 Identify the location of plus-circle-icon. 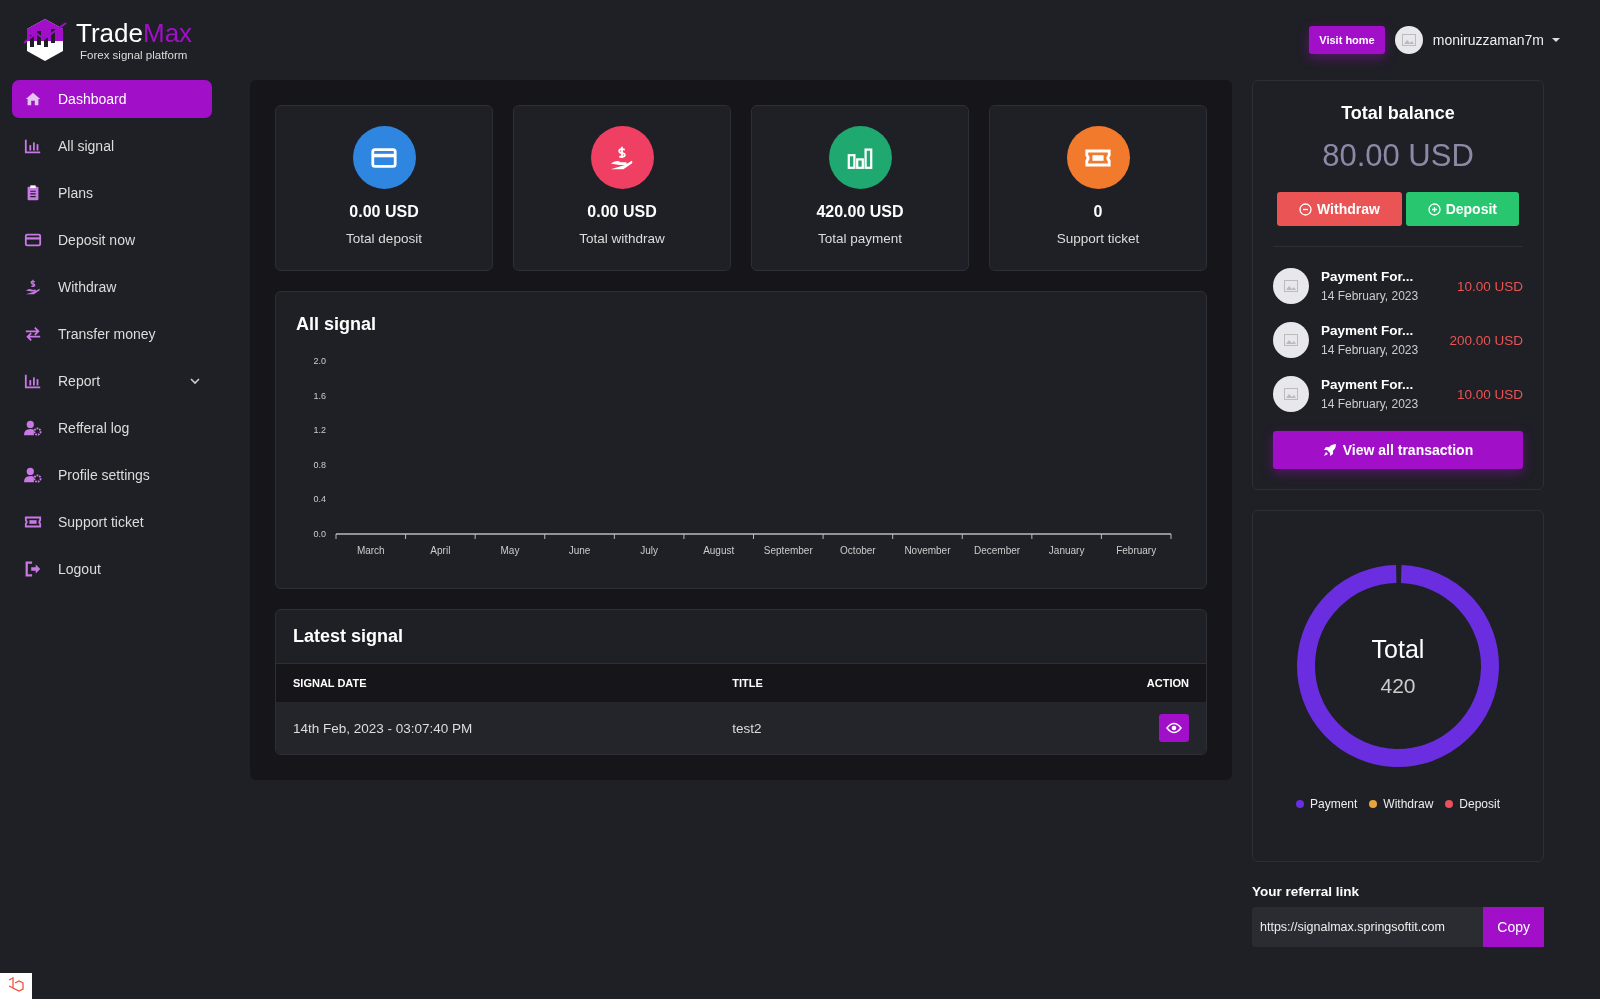
(1434, 209).